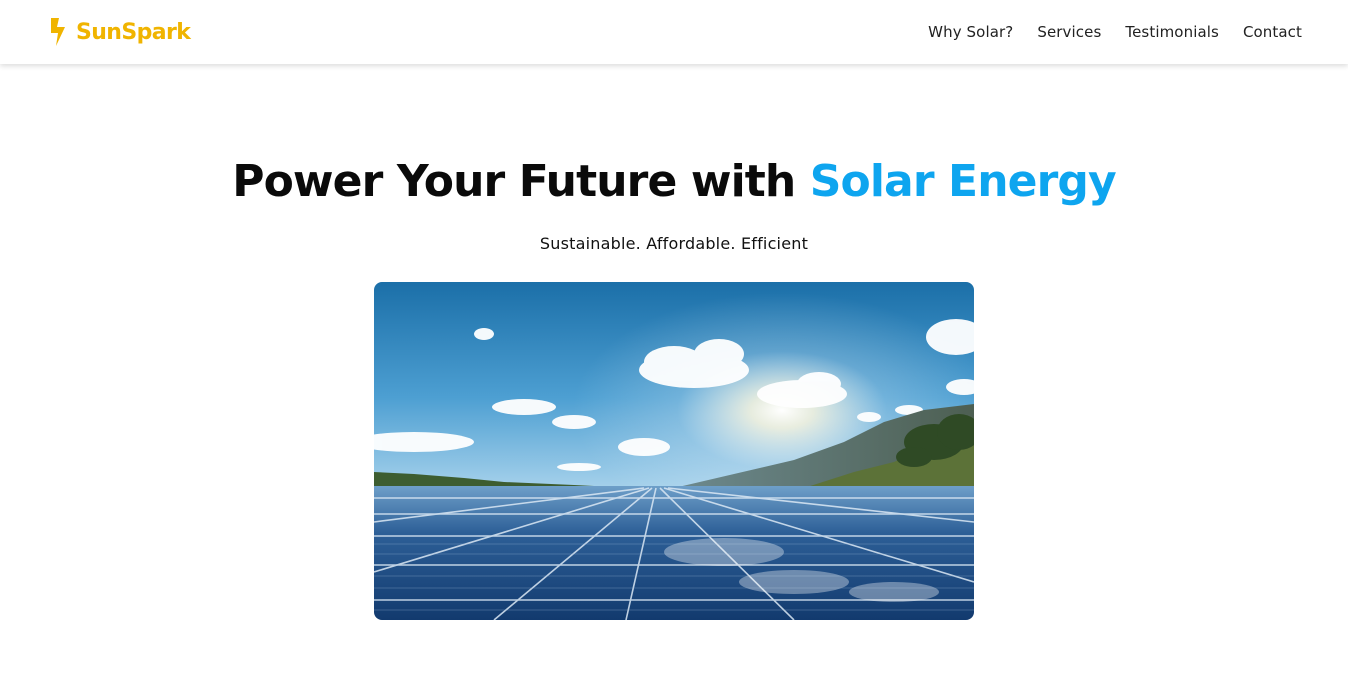 The image size is (1348, 673). Describe the element at coordinates (1069, 32) in the screenshot. I see `nav-link-services: Services` at that location.